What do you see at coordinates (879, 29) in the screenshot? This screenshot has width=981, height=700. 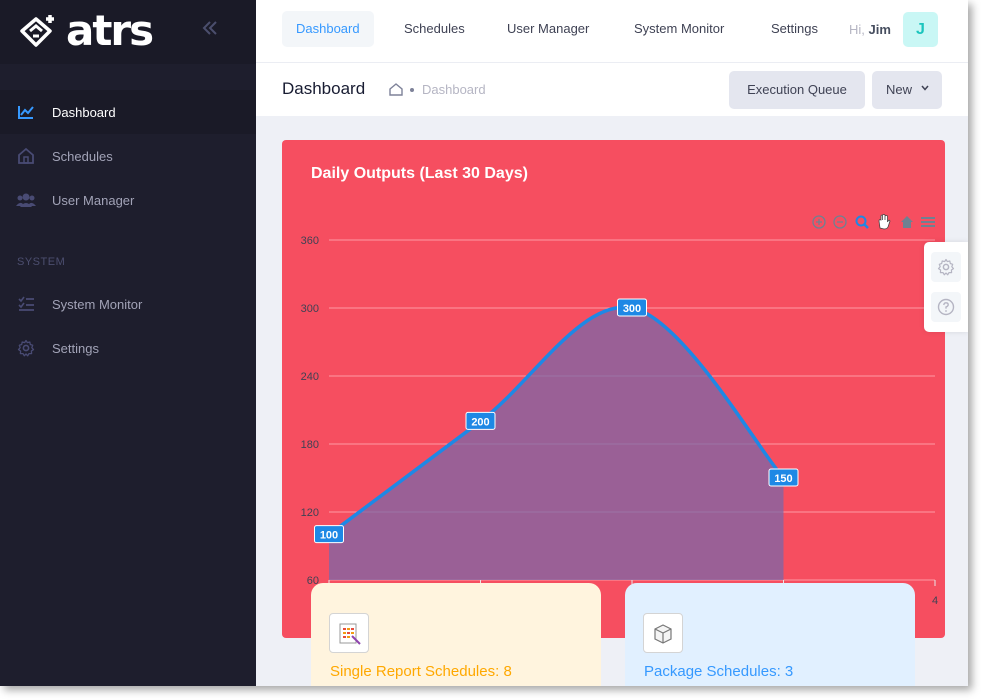 I see `user-name: Jim` at bounding box center [879, 29].